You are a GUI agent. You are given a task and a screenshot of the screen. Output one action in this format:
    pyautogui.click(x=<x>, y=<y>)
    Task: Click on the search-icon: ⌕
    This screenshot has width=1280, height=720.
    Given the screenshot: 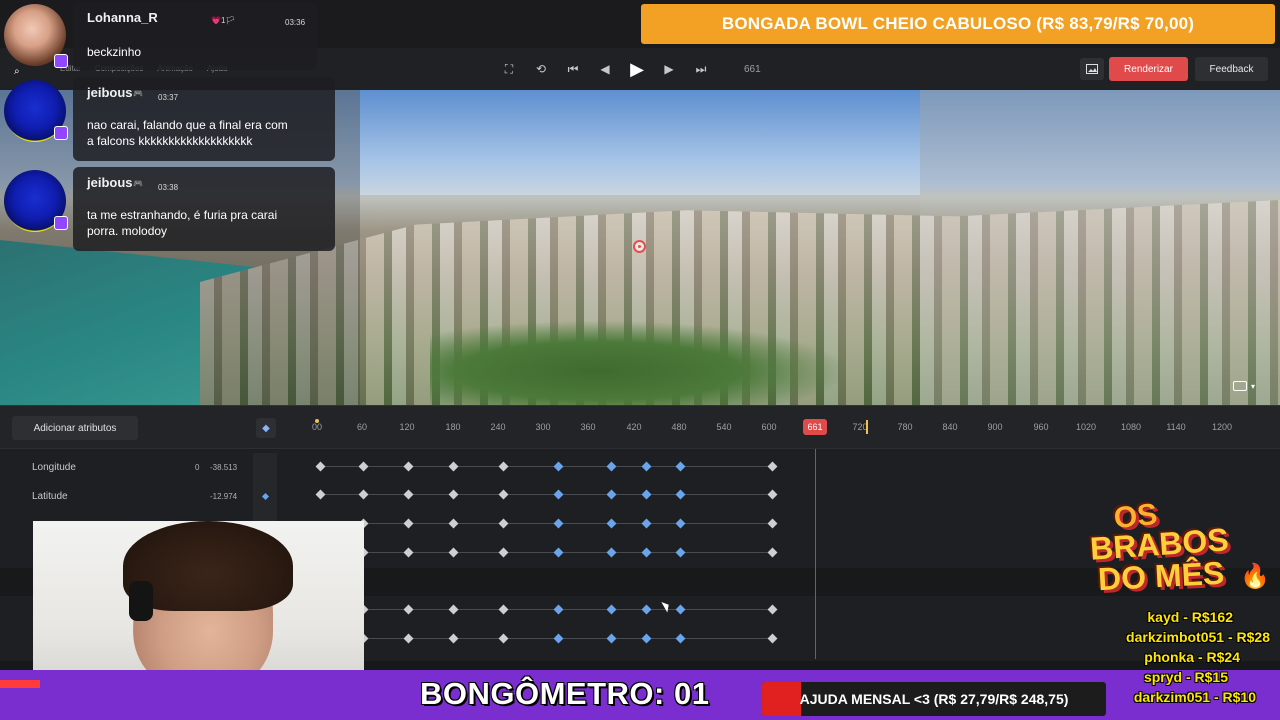 What is the action you would take?
    pyautogui.click(x=20, y=72)
    